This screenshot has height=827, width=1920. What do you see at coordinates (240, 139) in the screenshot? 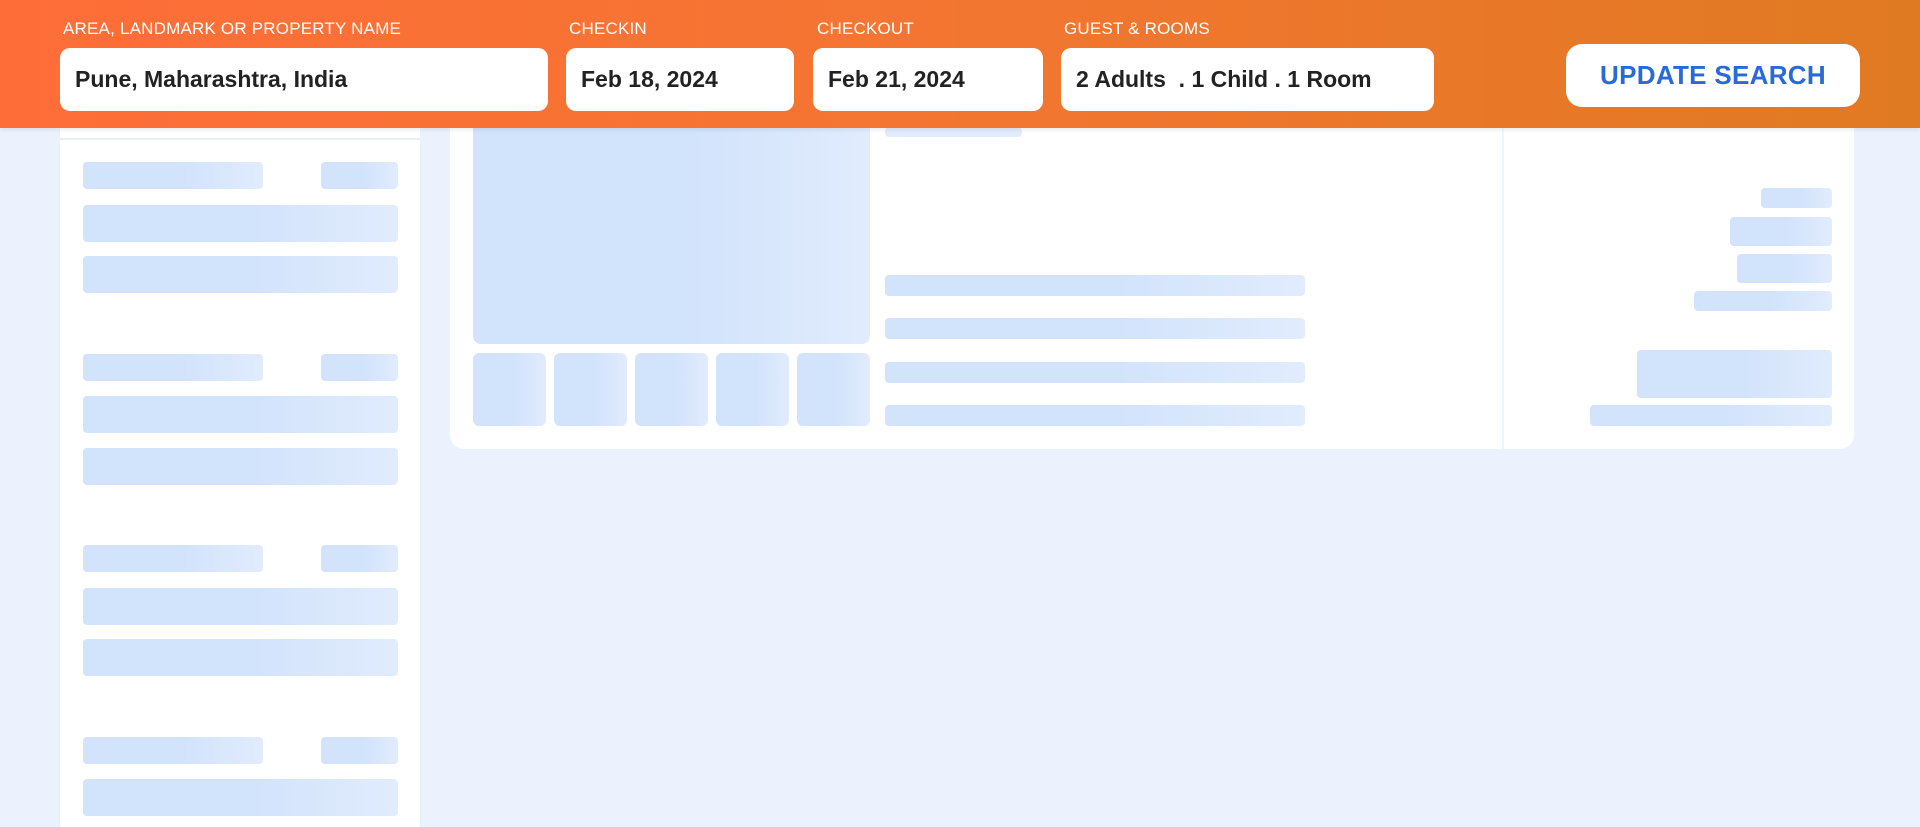
I see `sidebar-divider` at bounding box center [240, 139].